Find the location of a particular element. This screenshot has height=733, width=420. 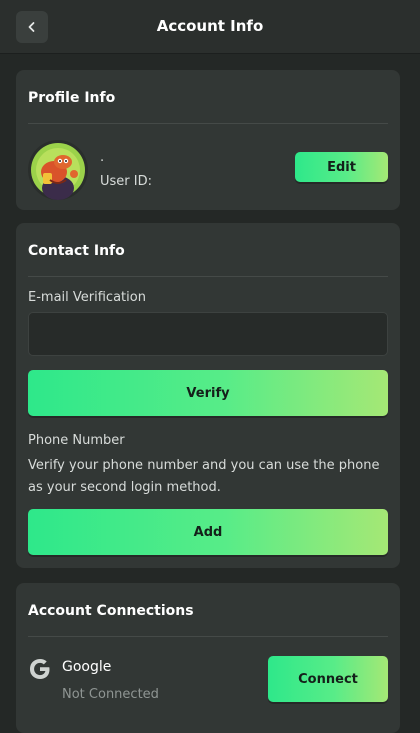

email-field is located at coordinates (208, 334).